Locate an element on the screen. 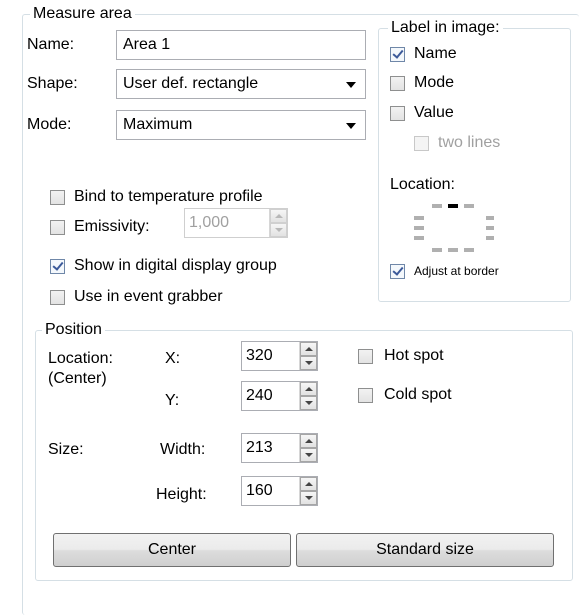 This screenshot has width=579, height=615. name-input: Area 1 is located at coordinates (241, 45).